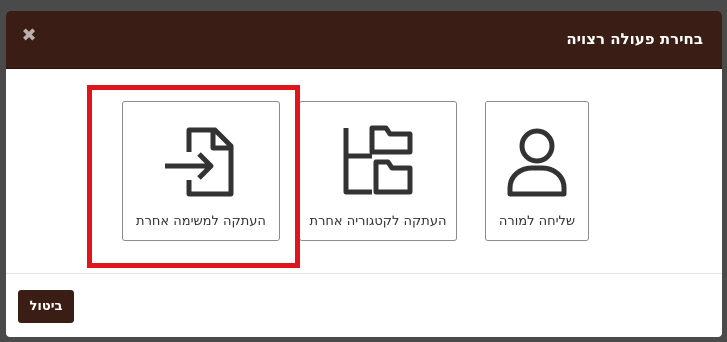 This screenshot has width=727, height=342. Describe the element at coordinates (537, 221) in the screenshot. I see `send-to-teacher-label: שליחה למורה` at that location.